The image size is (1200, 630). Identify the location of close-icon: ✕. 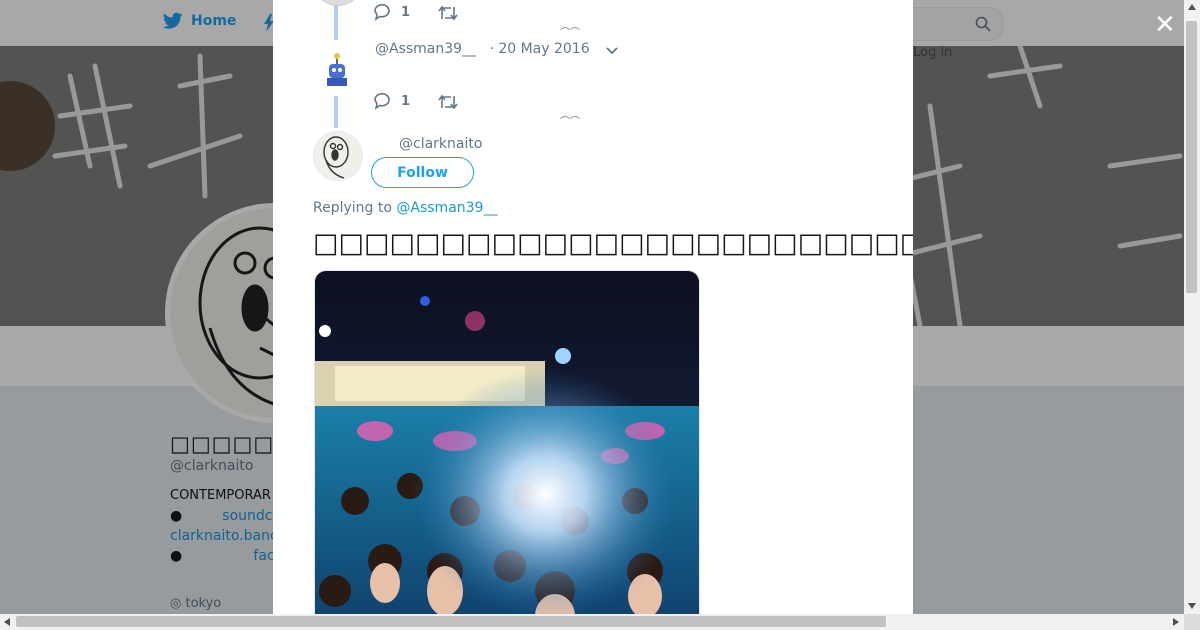
(1165, 25).